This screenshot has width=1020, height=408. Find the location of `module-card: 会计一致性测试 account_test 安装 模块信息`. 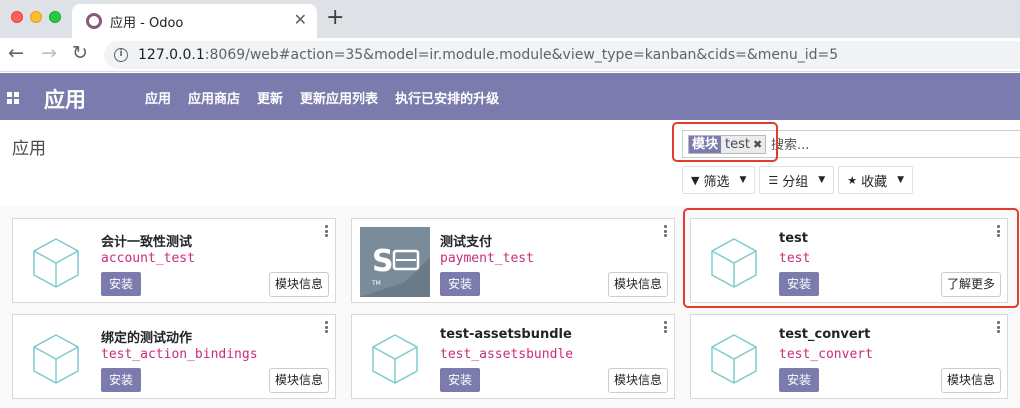

module-card: 会计一致性测试 account_test 安装 模块信息 is located at coordinates (174, 260).